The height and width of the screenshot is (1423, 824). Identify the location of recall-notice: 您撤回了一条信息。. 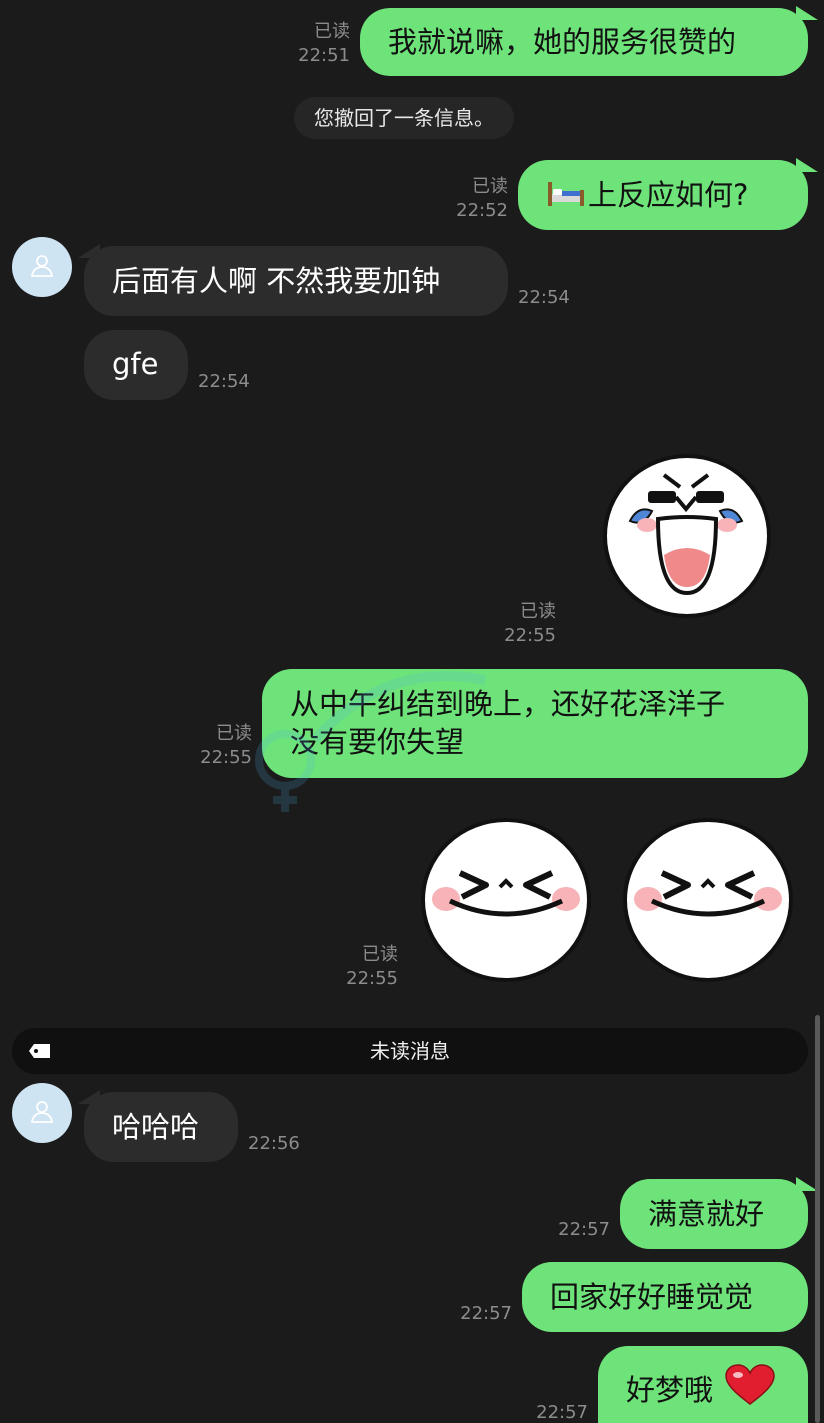
(404, 118).